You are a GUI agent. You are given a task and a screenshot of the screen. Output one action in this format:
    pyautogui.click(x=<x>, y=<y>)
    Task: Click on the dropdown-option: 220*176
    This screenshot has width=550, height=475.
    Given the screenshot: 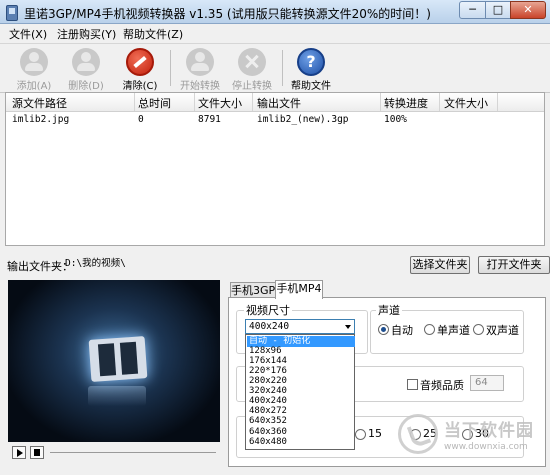 What is the action you would take?
    pyautogui.click(x=301, y=371)
    